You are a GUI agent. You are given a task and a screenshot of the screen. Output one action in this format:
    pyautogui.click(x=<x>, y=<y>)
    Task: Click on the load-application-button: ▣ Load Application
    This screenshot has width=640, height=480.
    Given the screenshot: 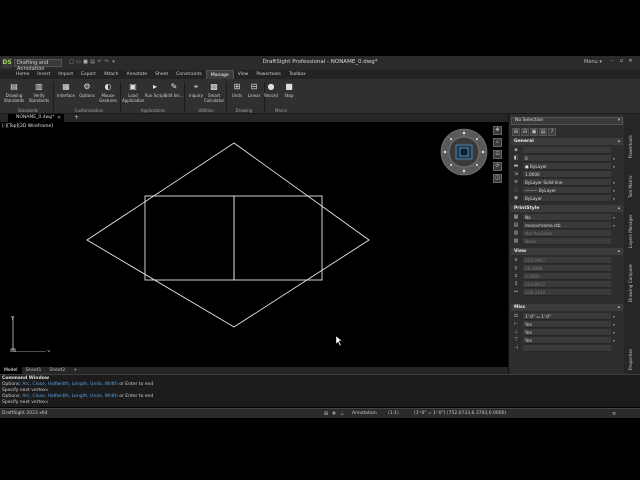 What is the action you would take?
    pyautogui.click(x=133, y=92)
    